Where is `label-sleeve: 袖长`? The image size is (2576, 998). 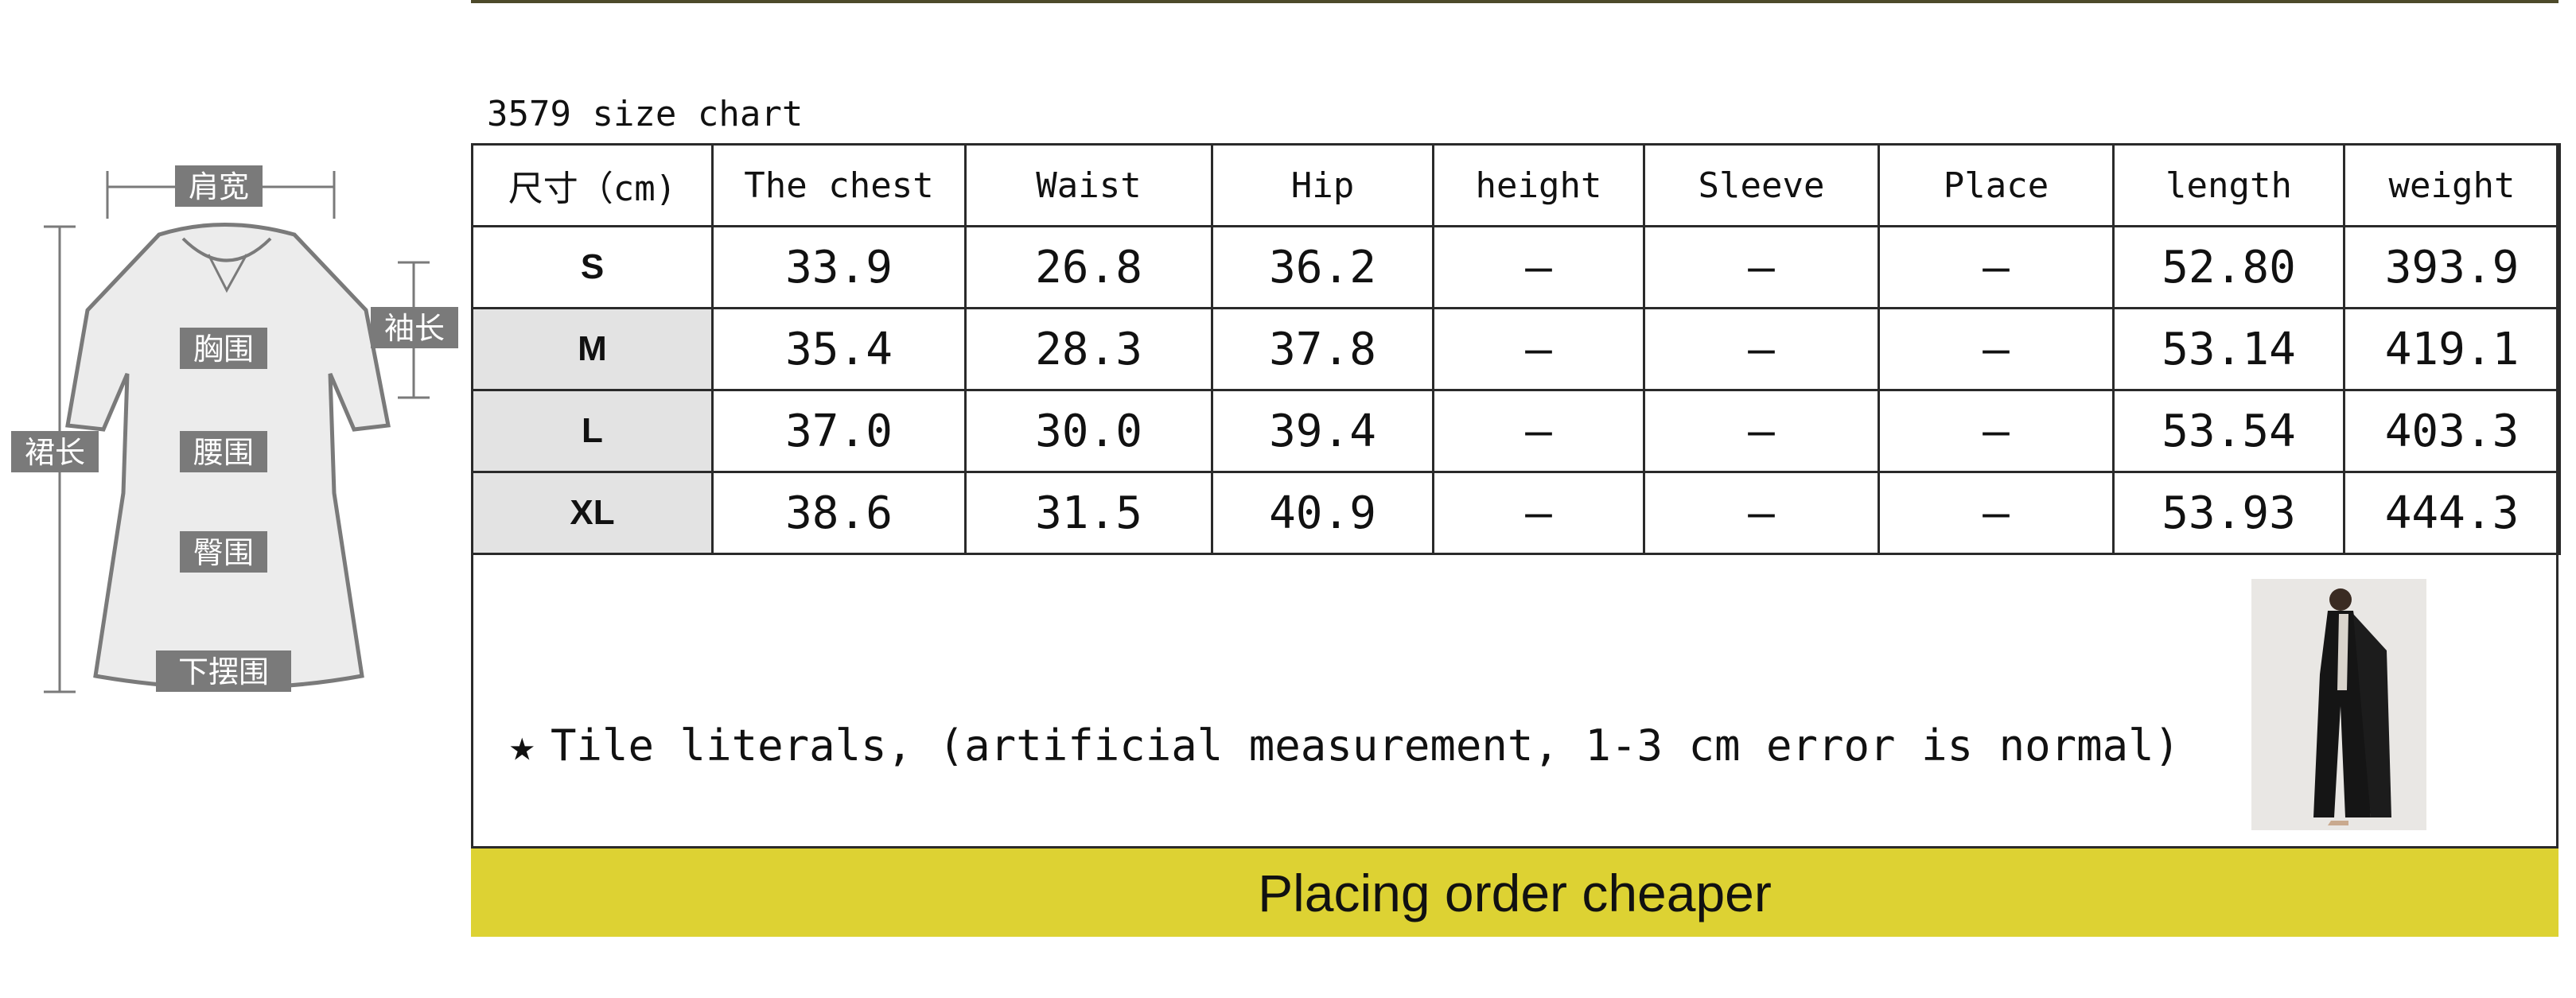 label-sleeve: 袖长 is located at coordinates (415, 329).